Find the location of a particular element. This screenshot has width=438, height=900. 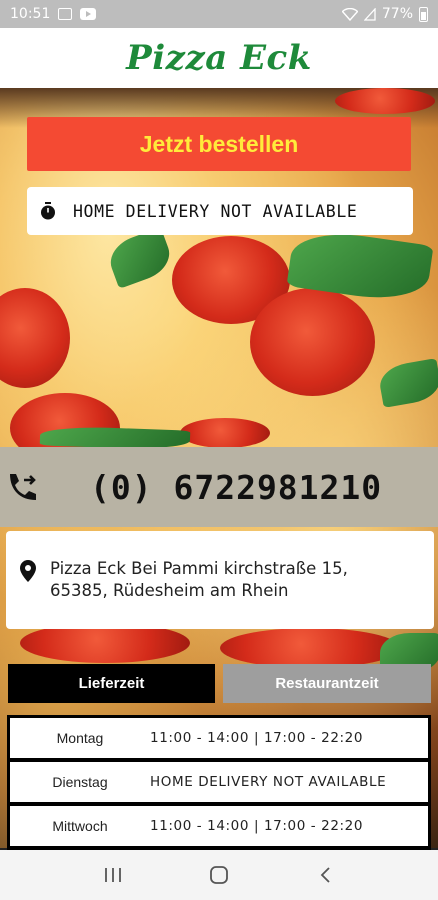

delivery-status-text: HOME DELIVERY NOT AVAILABLE is located at coordinates (215, 211).